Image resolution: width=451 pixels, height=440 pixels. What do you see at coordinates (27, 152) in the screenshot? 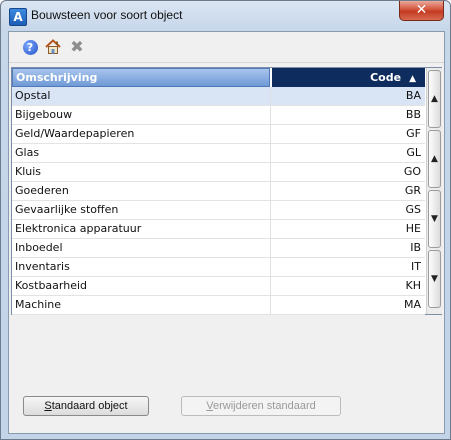
I see `cell-description: Glas` at bounding box center [27, 152].